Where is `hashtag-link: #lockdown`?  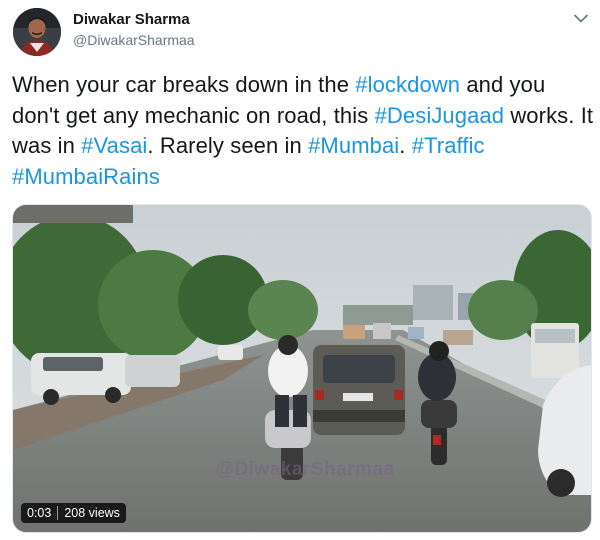 hashtag-link: #lockdown is located at coordinates (407, 84).